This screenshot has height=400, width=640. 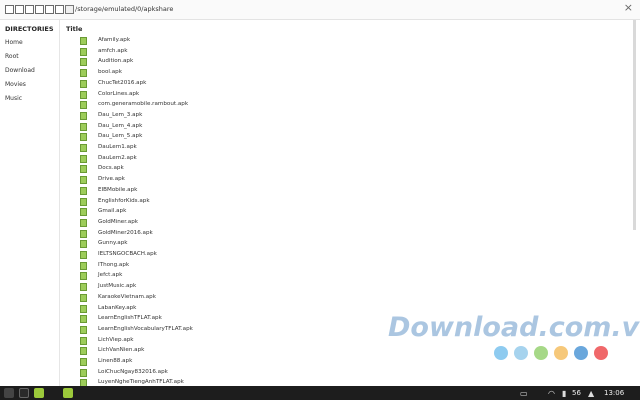 I want to click on delete-icon, so click(x=29, y=9).